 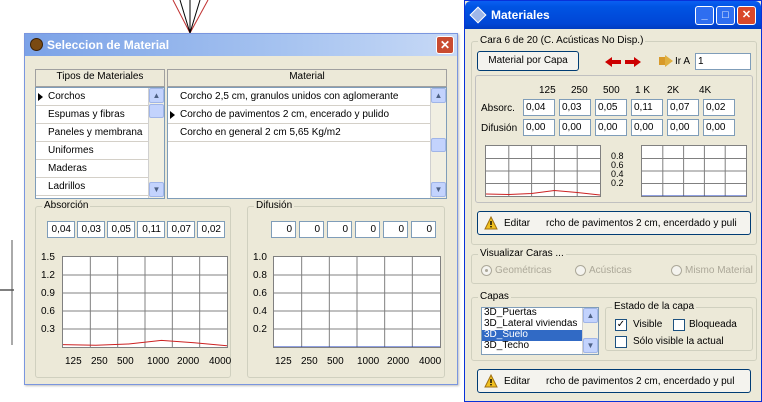 What do you see at coordinates (66, 205) in the screenshot?
I see `absorcion-label: Absorción` at bounding box center [66, 205].